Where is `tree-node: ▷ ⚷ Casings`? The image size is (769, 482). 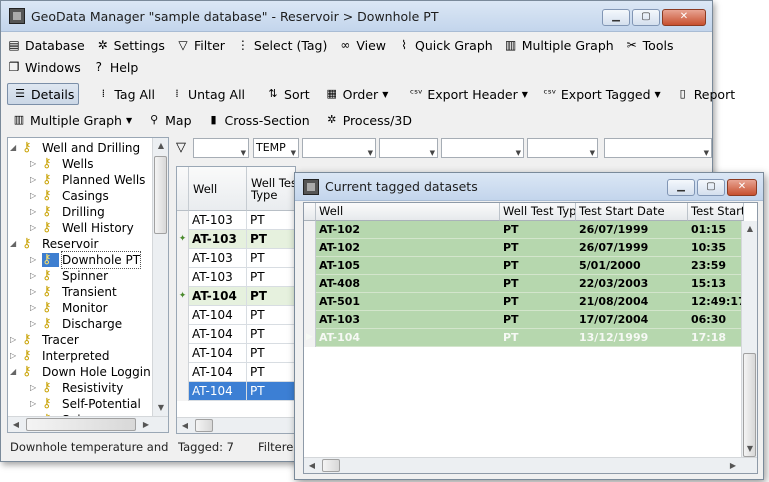
tree-node: ▷ ⚷ Casings is located at coordinates (69, 196).